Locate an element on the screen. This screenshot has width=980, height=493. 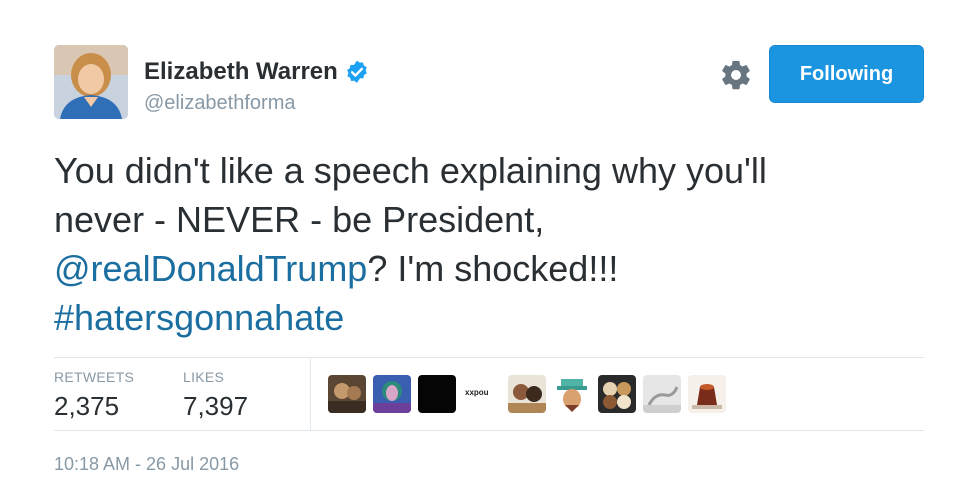
author-handle: @elizabethforma is located at coordinates (219, 103).